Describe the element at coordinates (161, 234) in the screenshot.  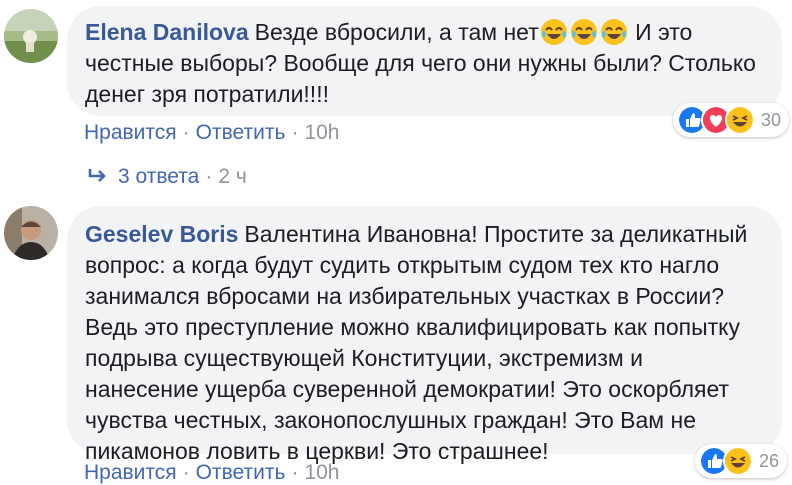
I see `comment-author: Geselev Boris` at that location.